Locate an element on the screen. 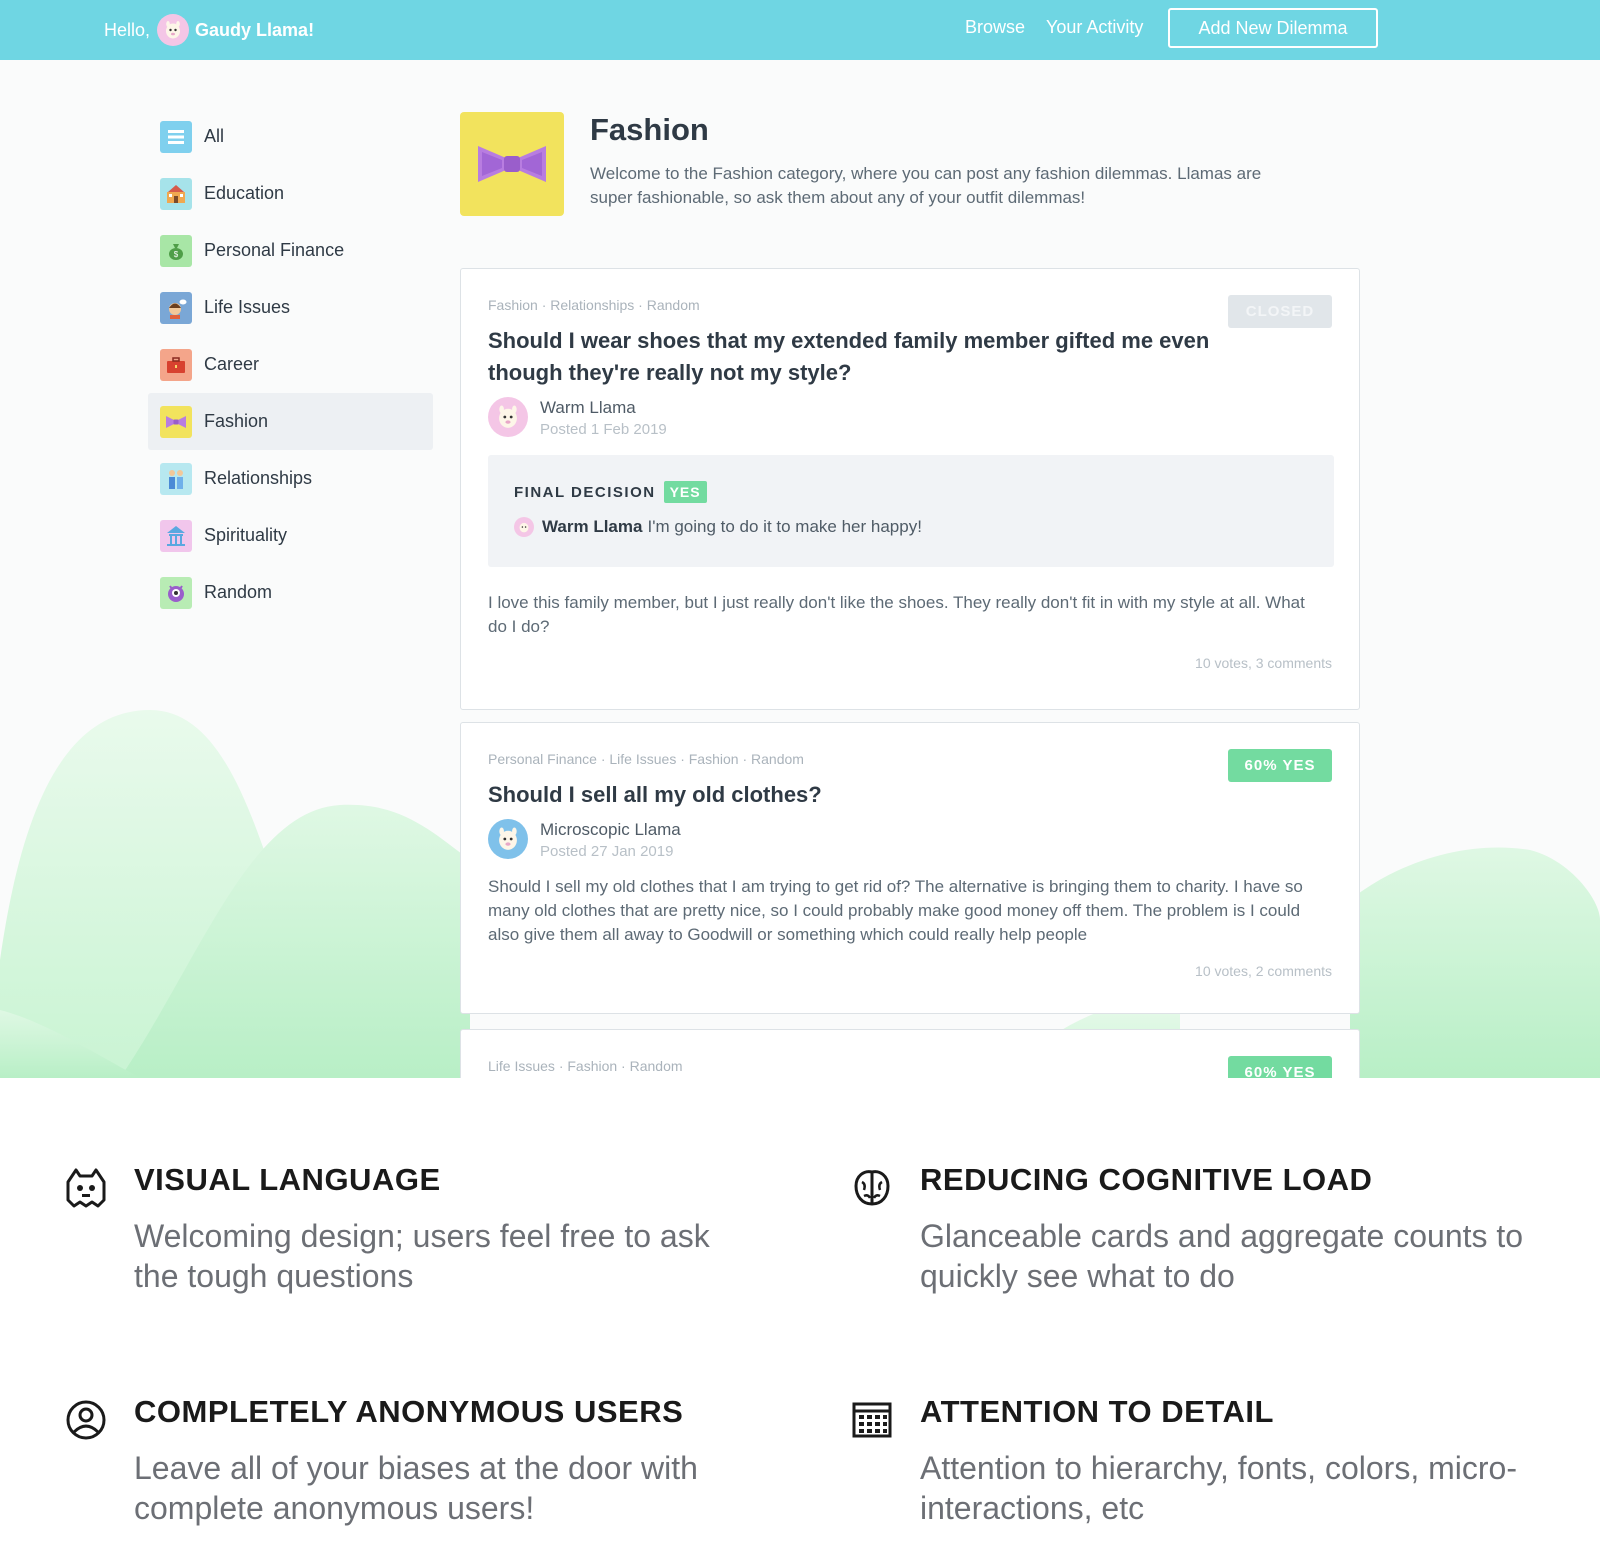 This screenshot has width=1600, height=1554. feature-title: COMPLETELY ANONYMOUS USERS is located at coordinates (409, 1411).